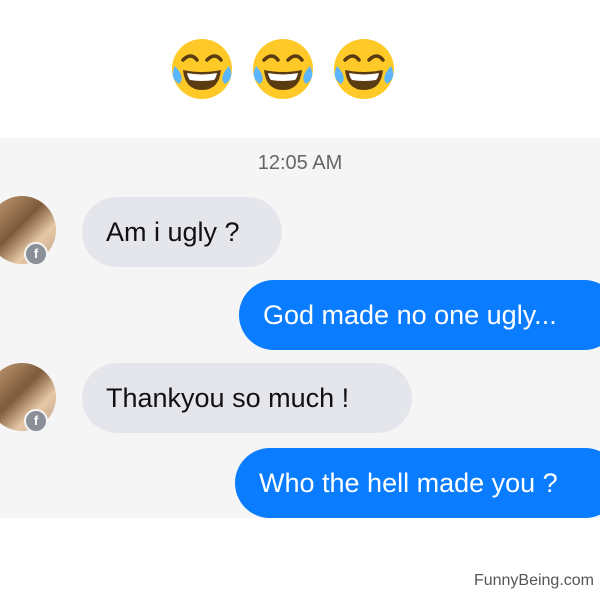 This screenshot has height=600, width=600. Describe the element at coordinates (247, 398) in the screenshot. I see `incoming-message-bubble: Thankyou so much !` at that location.